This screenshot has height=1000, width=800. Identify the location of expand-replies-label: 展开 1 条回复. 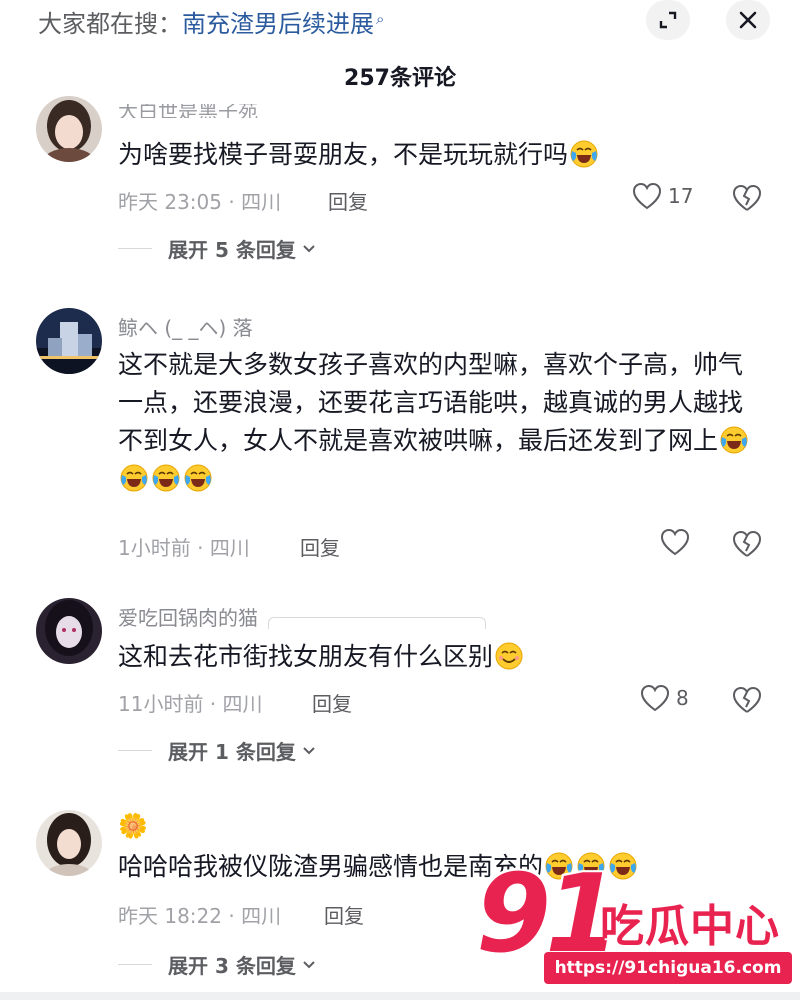
(232, 752).